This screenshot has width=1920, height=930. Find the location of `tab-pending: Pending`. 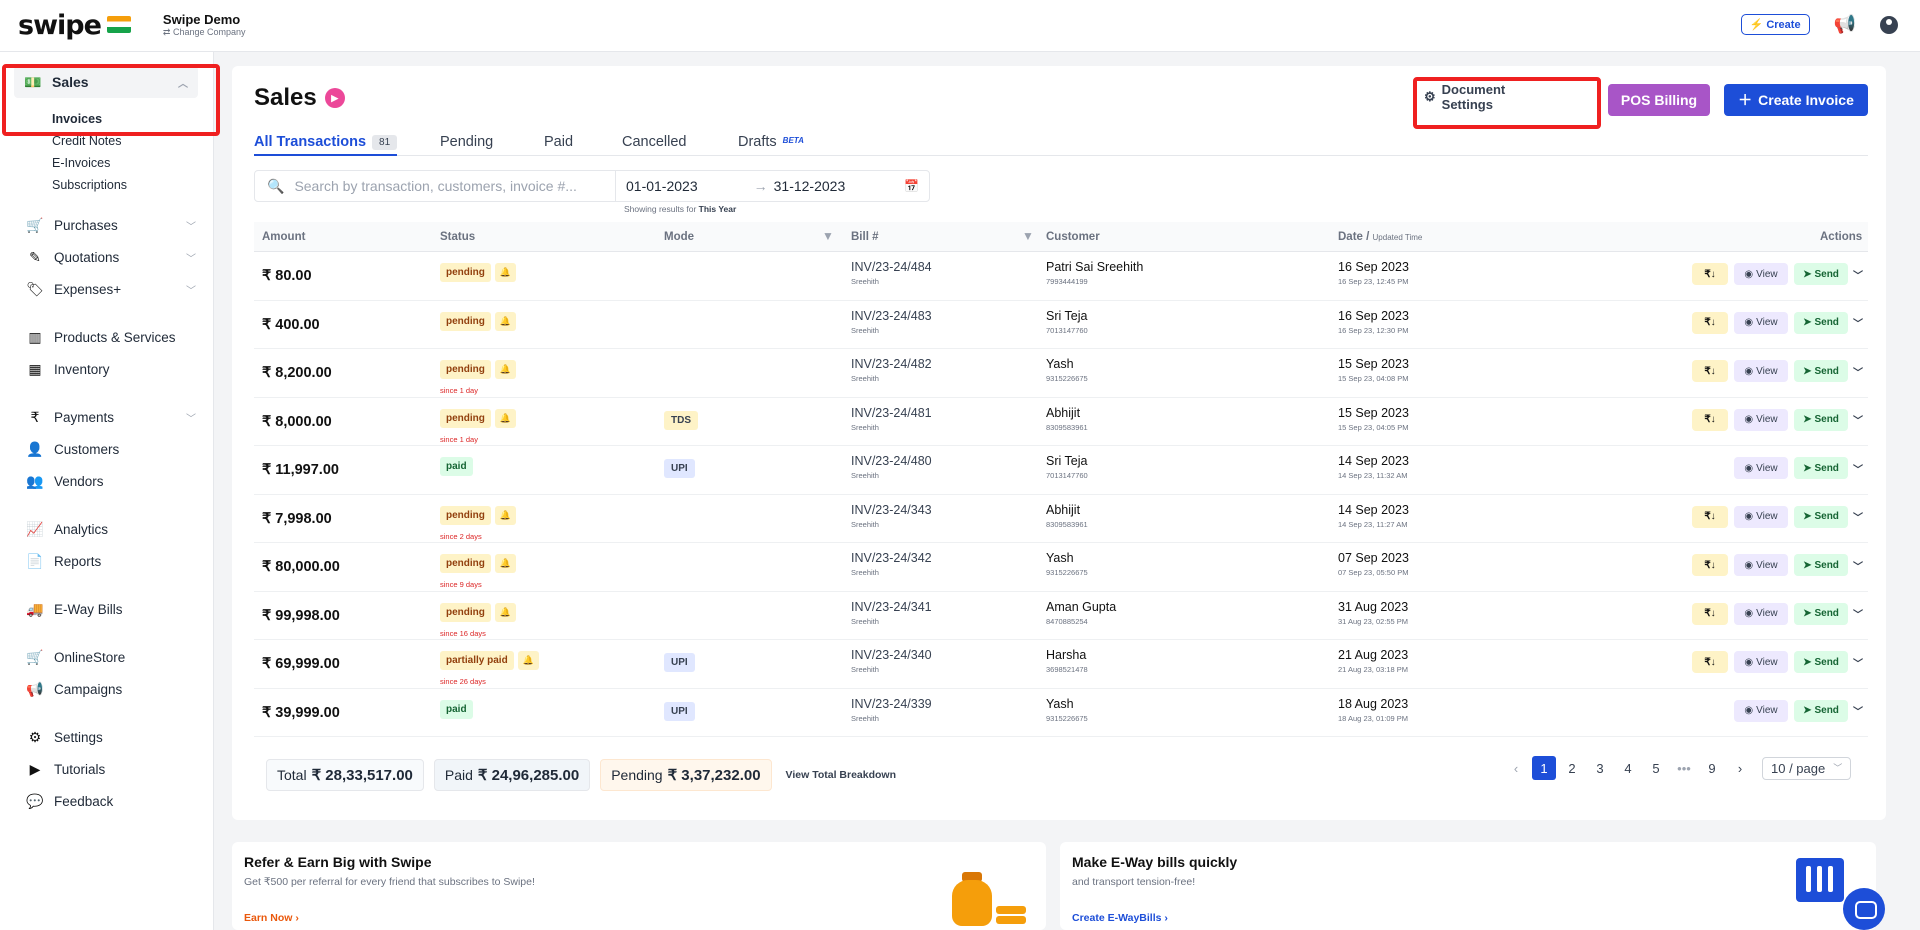

tab-pending: Pending is located at coordinates (466, 145).